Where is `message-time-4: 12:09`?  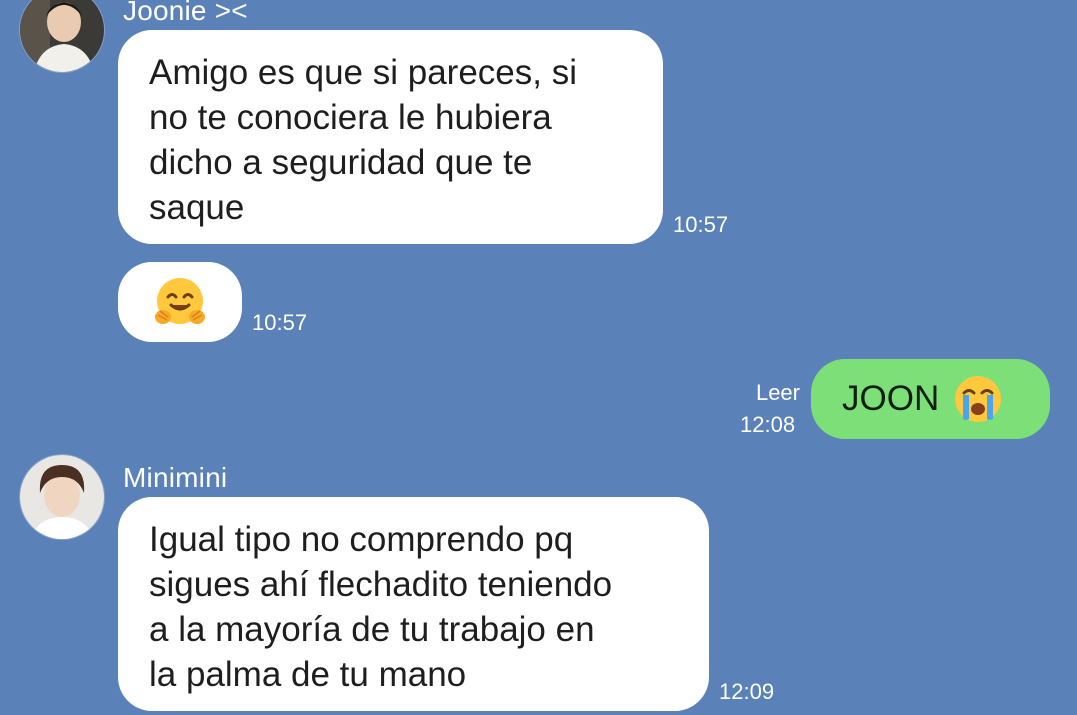 message-time-4: 12:09 is located at coordinates (747, 691).